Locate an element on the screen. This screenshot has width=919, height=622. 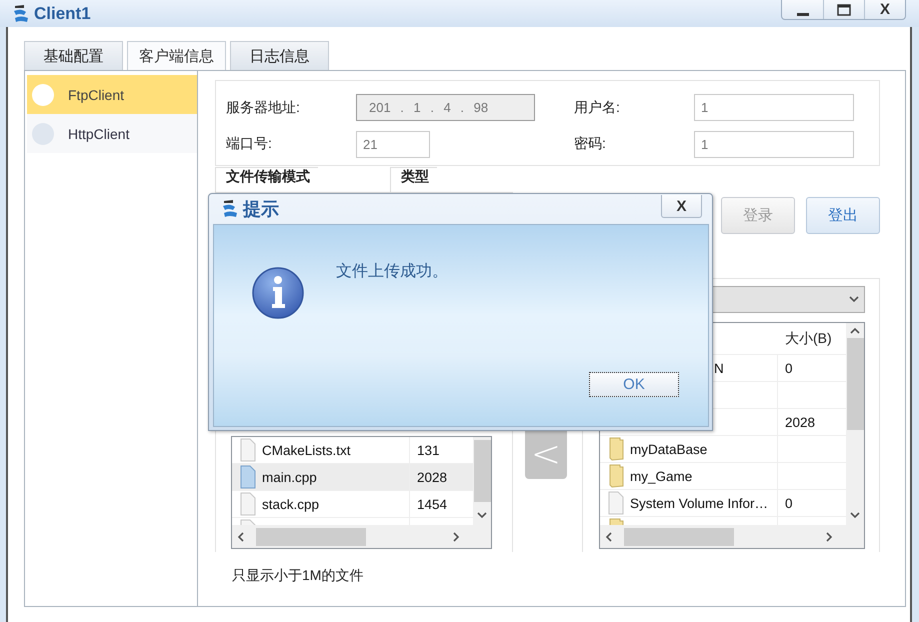
sidebar-item: FtpClient is located at coordinates (112, 94).